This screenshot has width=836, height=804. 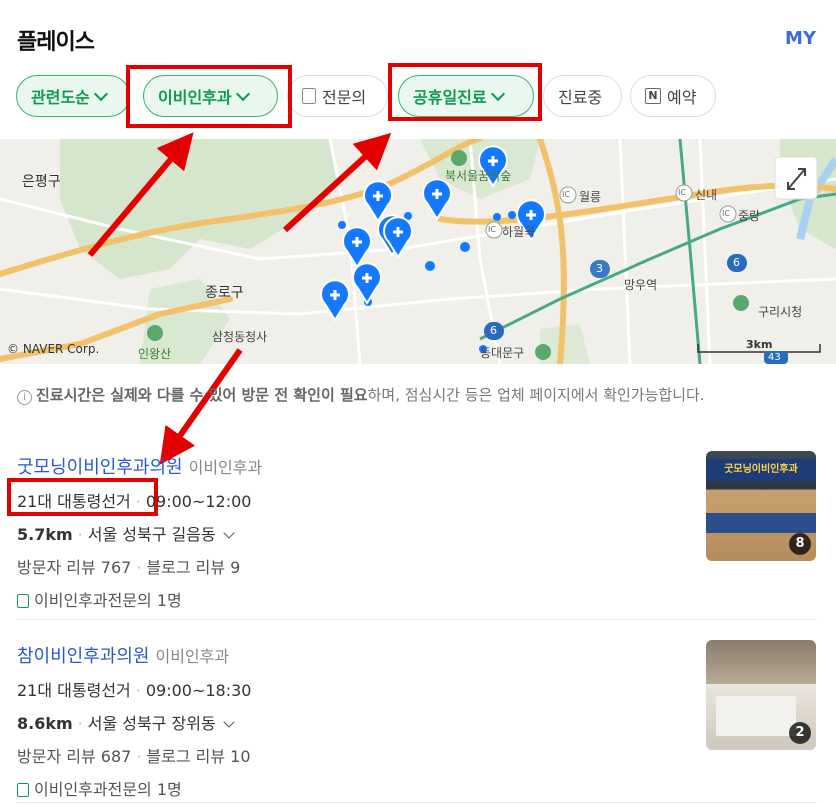 What do you see at coordinates (756, 716) in the screenshot?
I see `reception-desk` at bounding box center [756, 716].